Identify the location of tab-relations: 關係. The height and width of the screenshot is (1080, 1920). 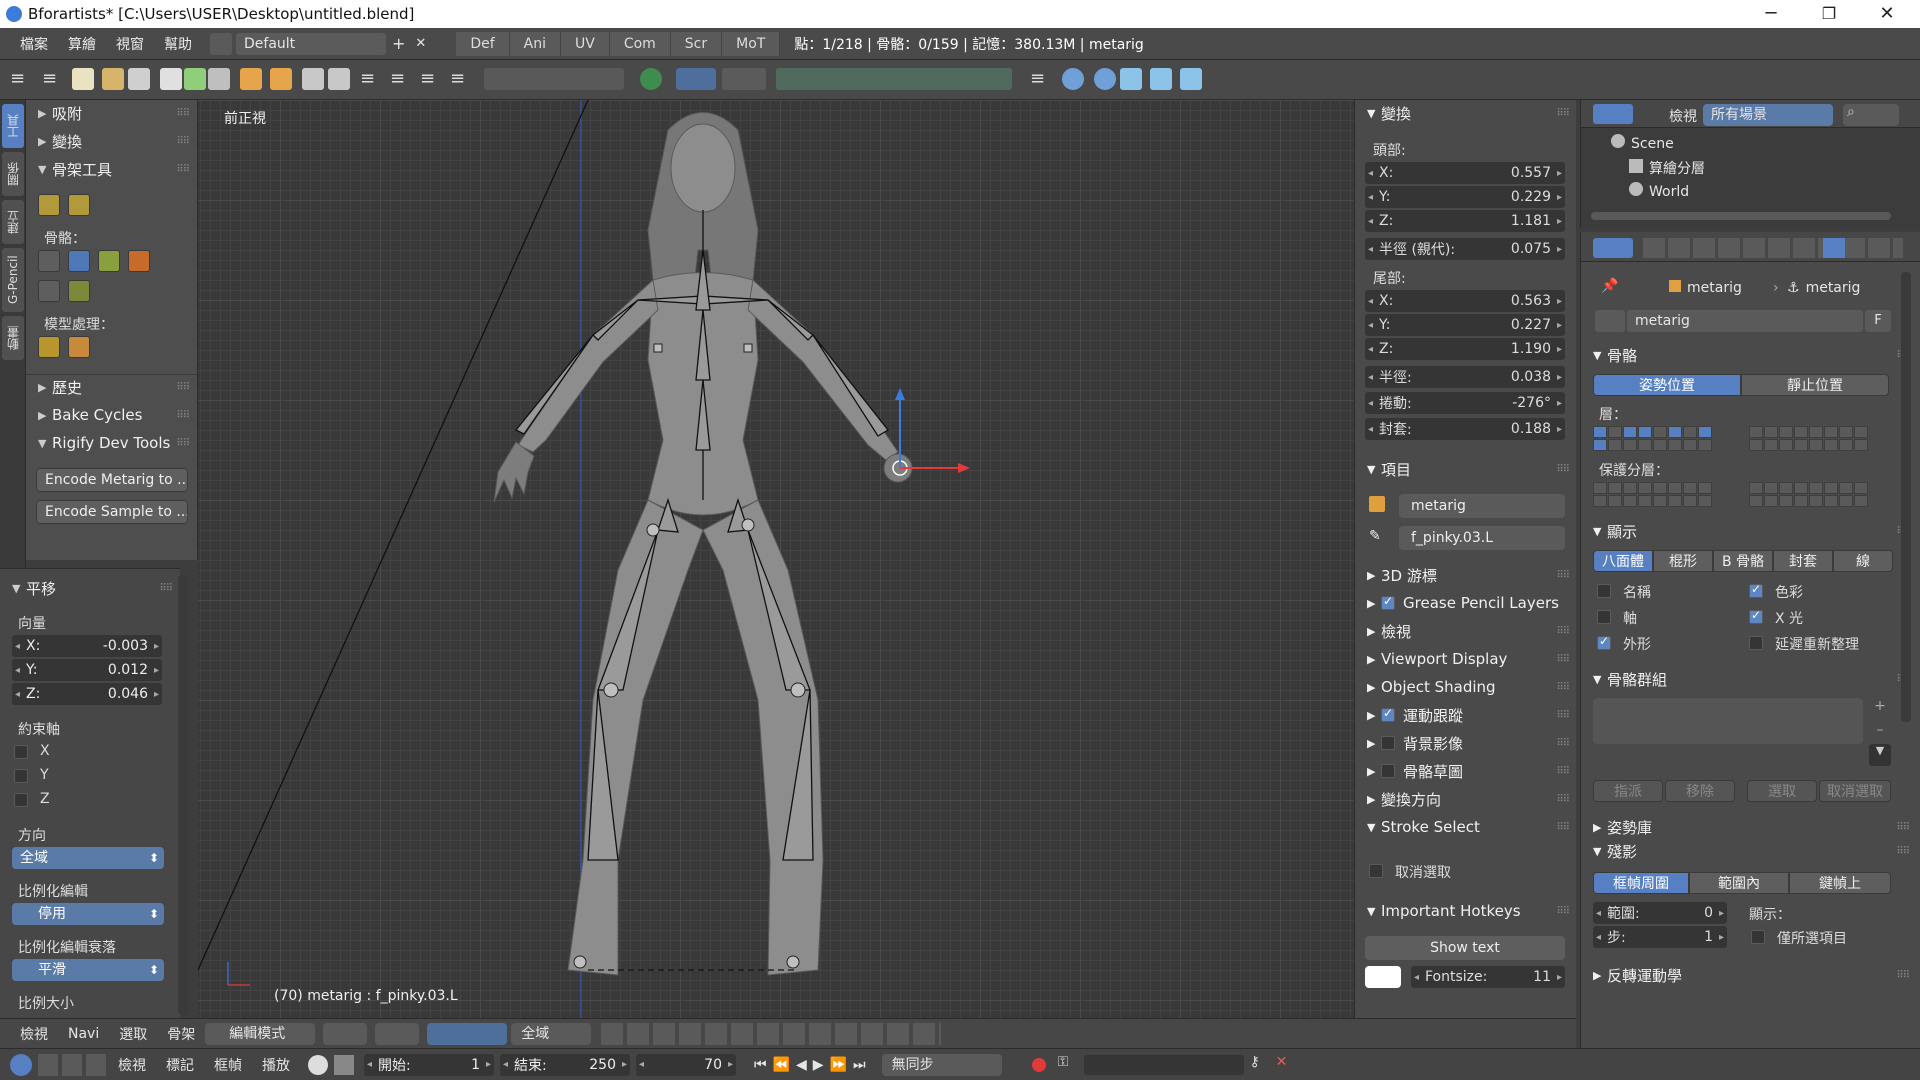
(13, 174).